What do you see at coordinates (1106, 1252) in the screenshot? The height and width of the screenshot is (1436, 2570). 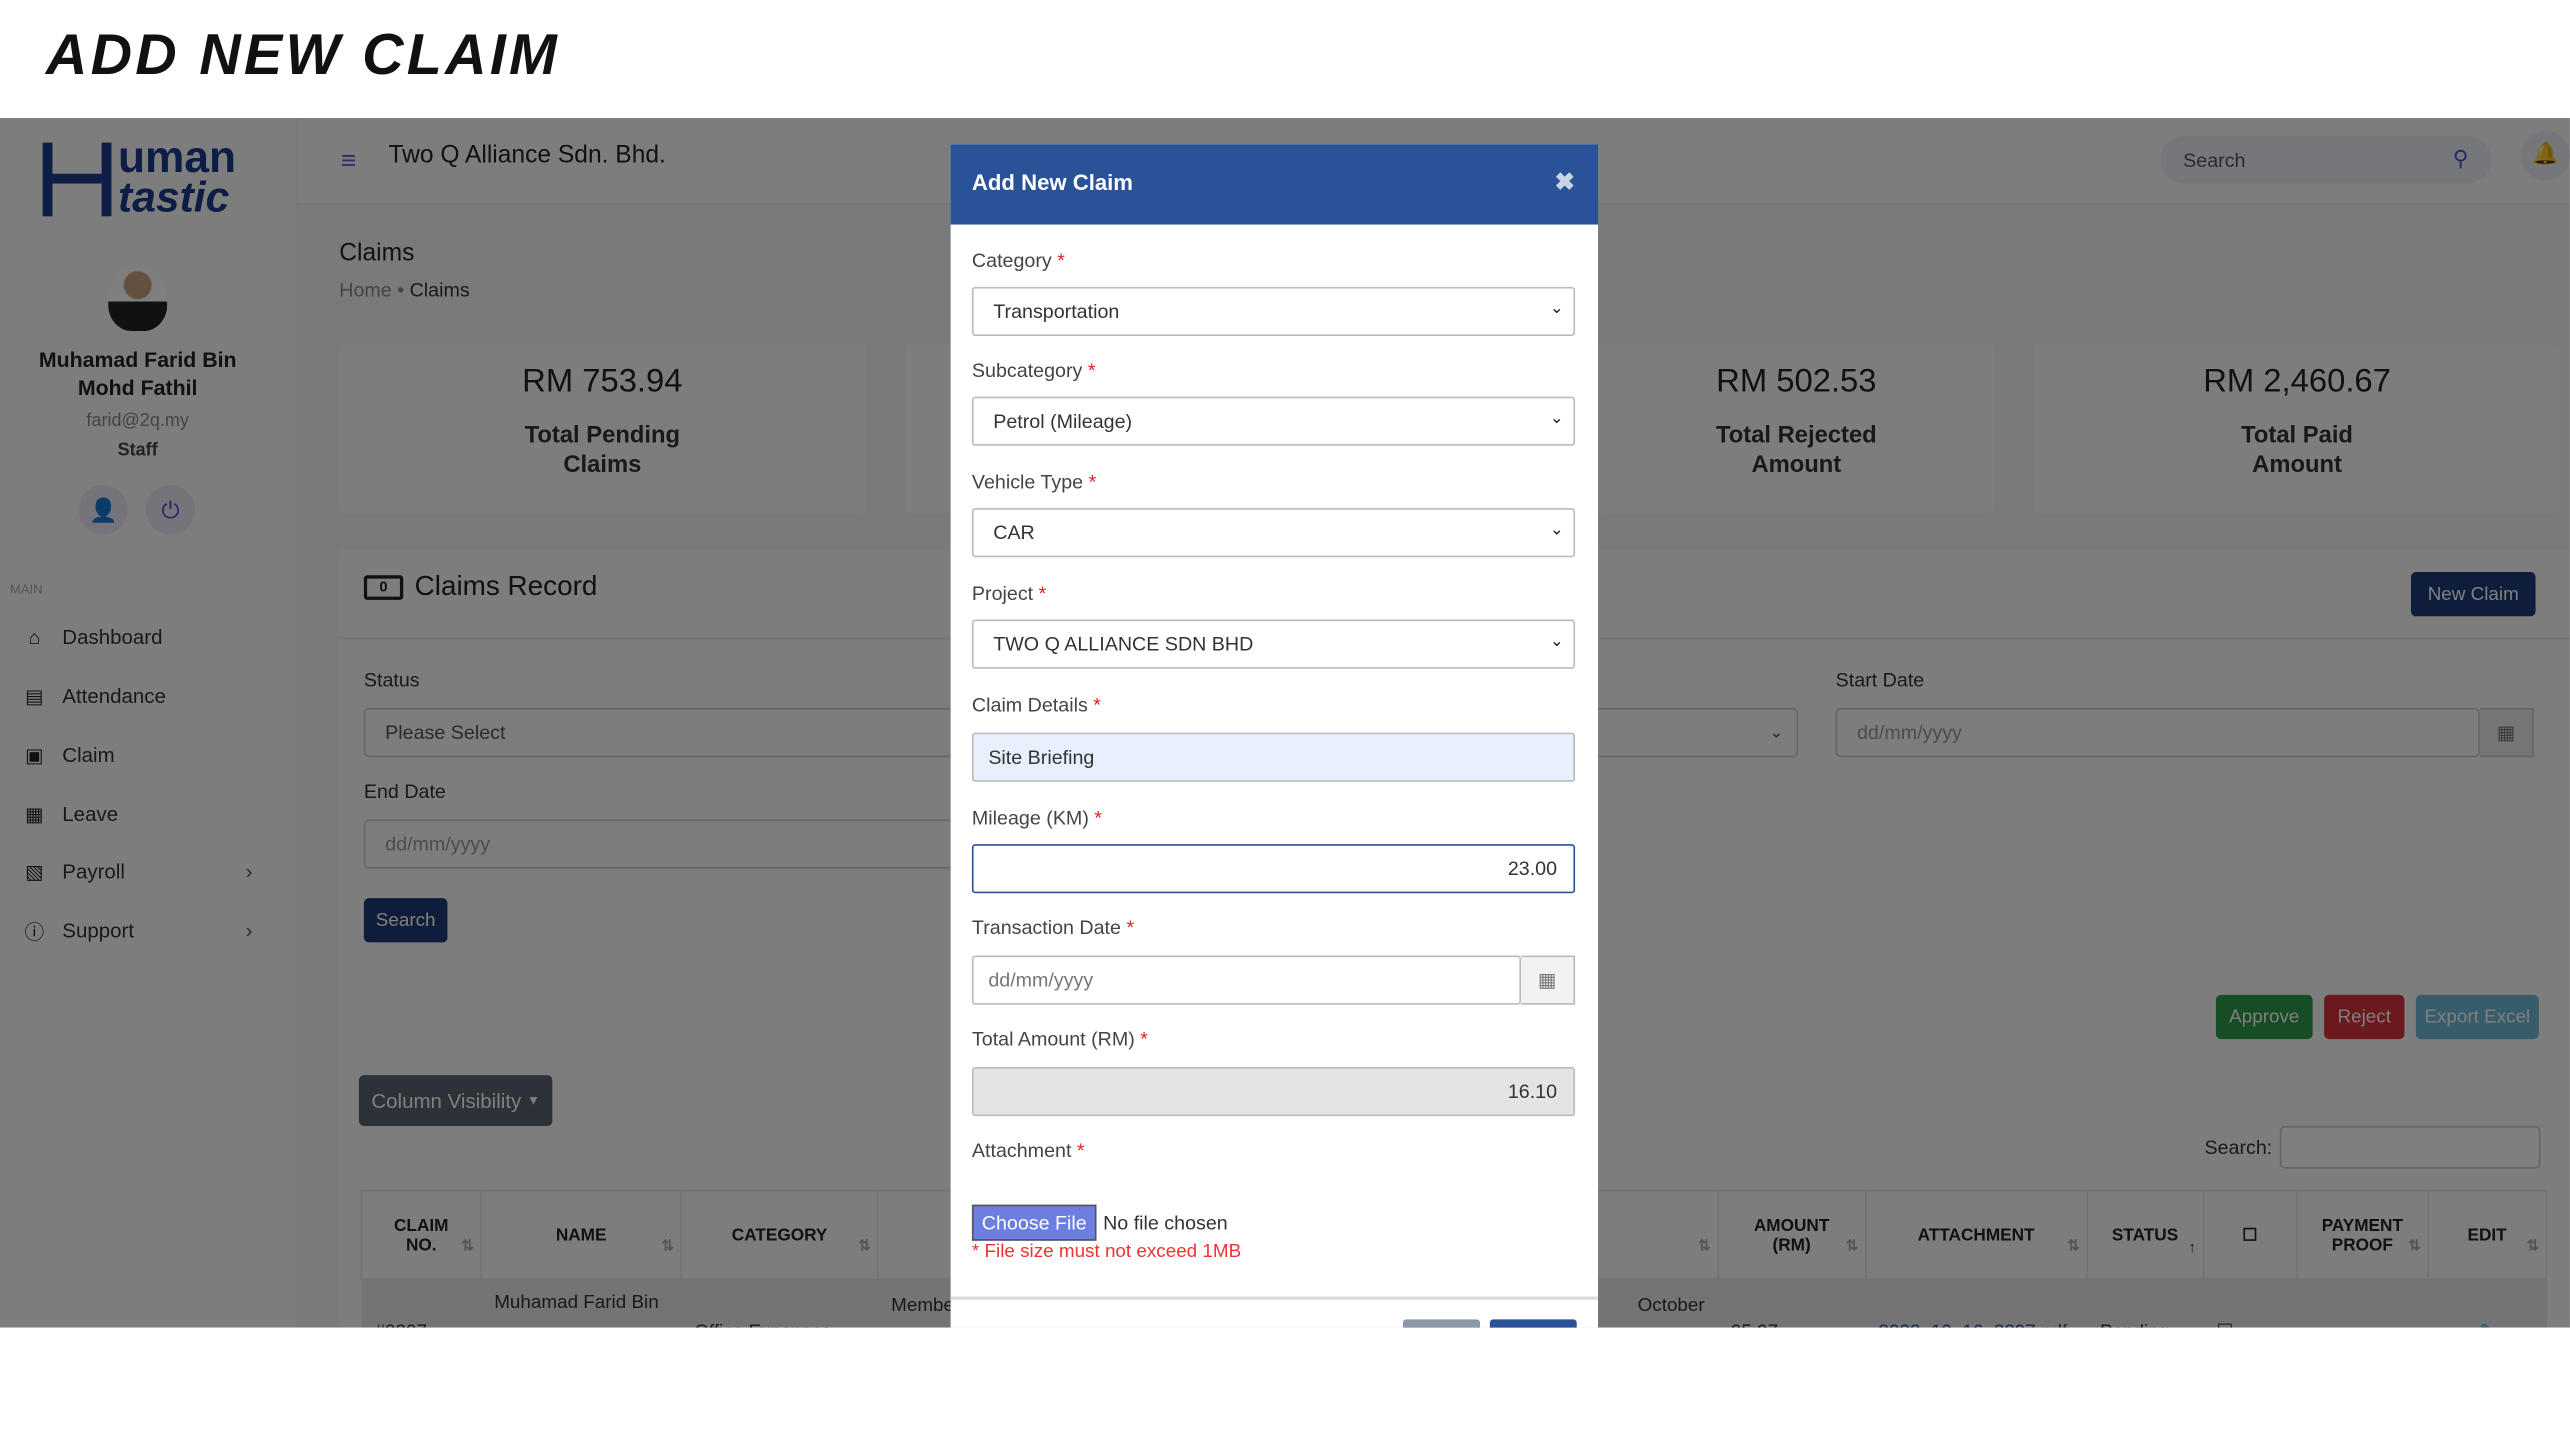 I see `file-size-note: * File size must not exceed 1MB` at bounding box center [1106, 1252].